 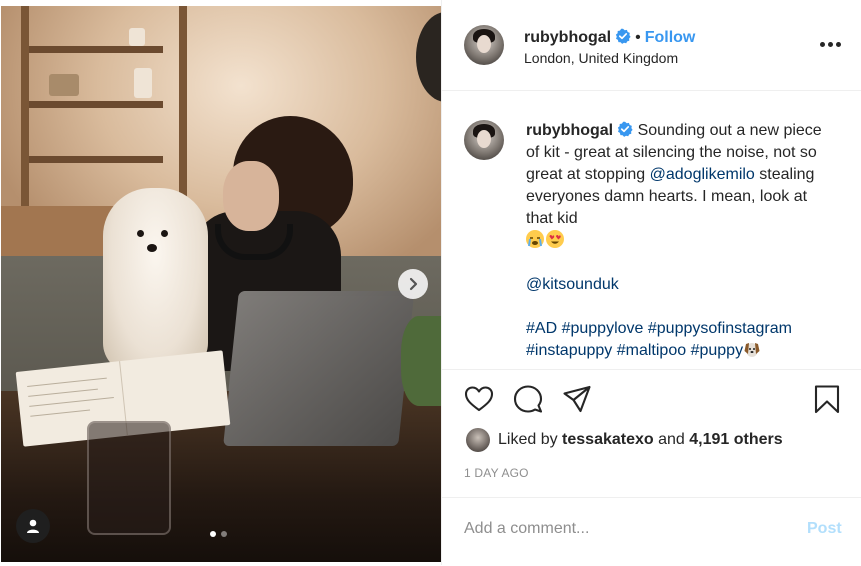 What do you see at coordinates (555, 239) in the screenshot?
I see `heart-eyes-emoji` at bounding box center [555, 239].